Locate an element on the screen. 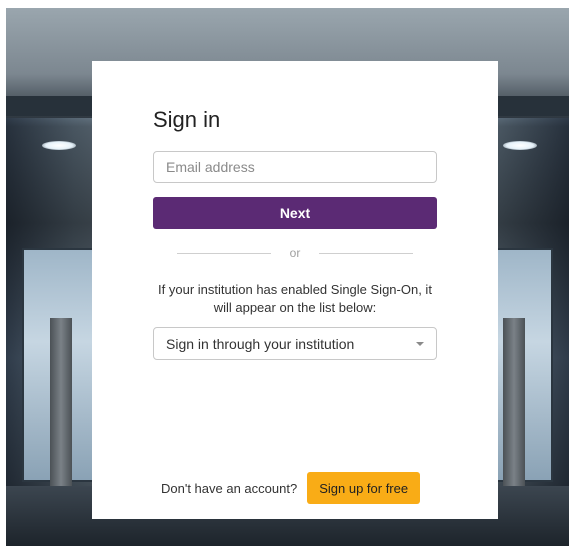 The height and width of the screenshot is (546, 569). page-title: Sign in is located at coordinates (187, 119).